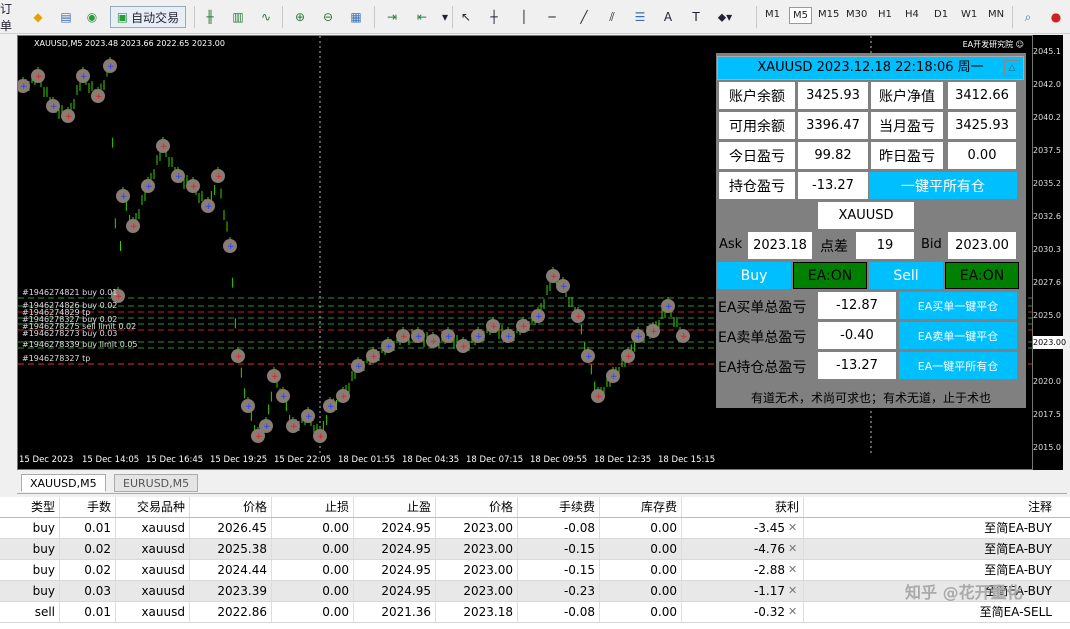  What do you see at coordinates (772, 14) in the screenshot?
I see `timeframe-m1: M1` at bounding box center [772, 14].